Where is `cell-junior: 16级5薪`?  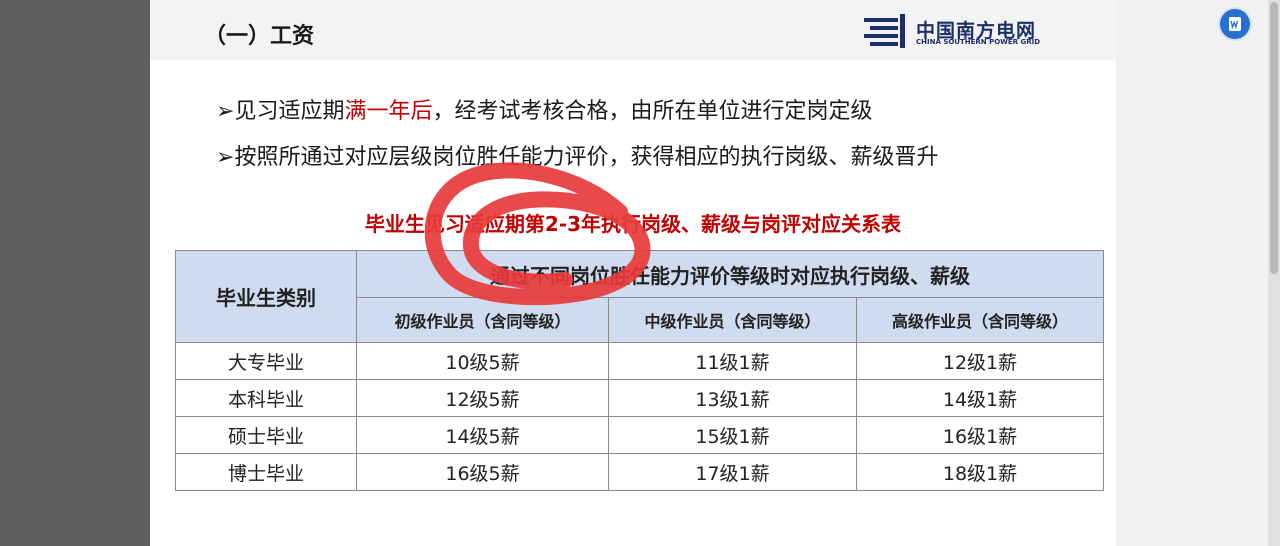
cell-junior: 16级5薪 is located at coordinates (482, 472).